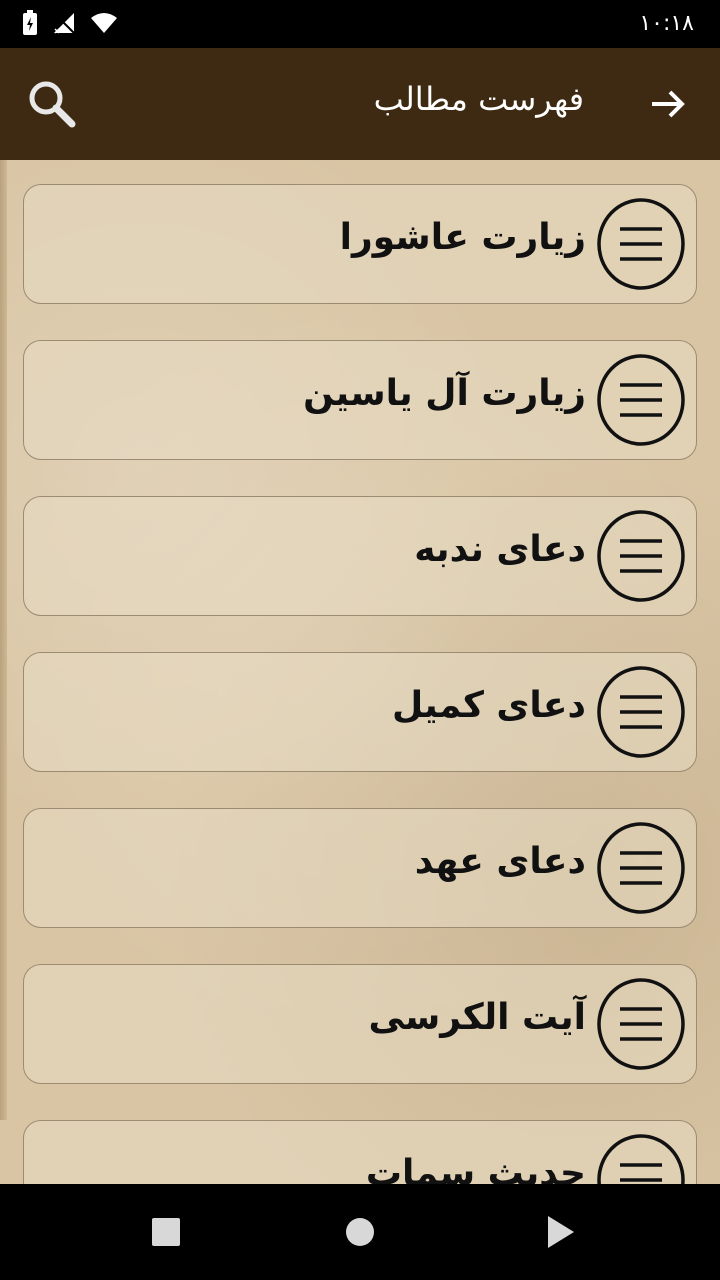 The width and height of the screenshot is (720, 1280). What do you see at coordinates (360, 1152) in the screenshot?
I see `list-item: حدیث سمات` at bounding box center [360, 1152].